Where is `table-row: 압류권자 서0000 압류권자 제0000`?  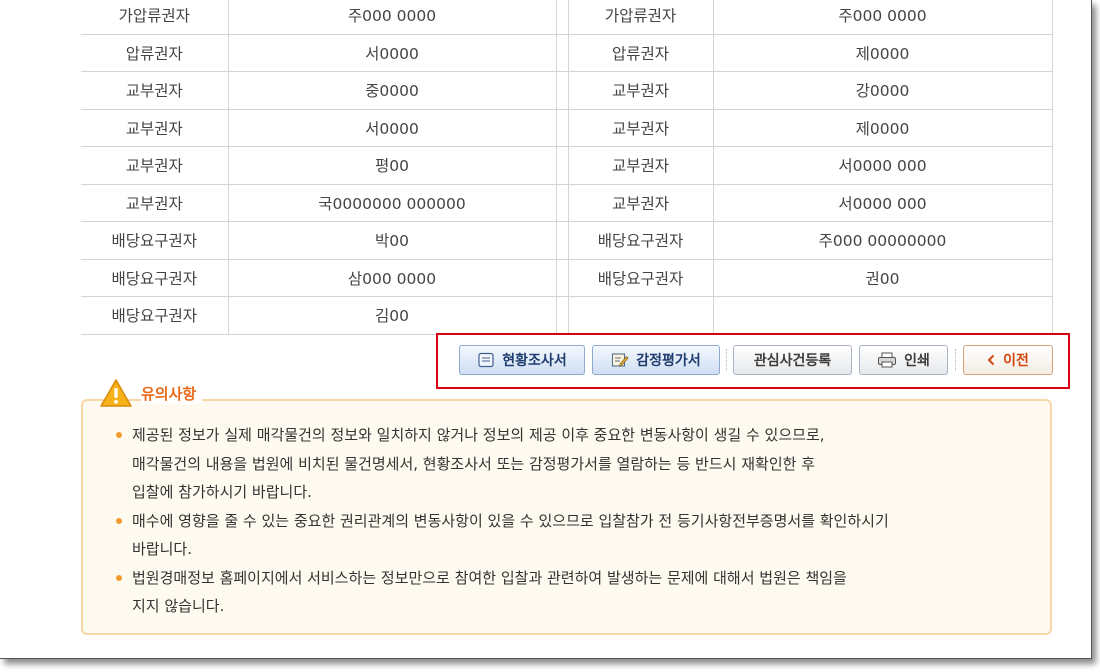
table-row: 압류권자 서0000 압류권자 제0000 is located at coordinates (567, 53).